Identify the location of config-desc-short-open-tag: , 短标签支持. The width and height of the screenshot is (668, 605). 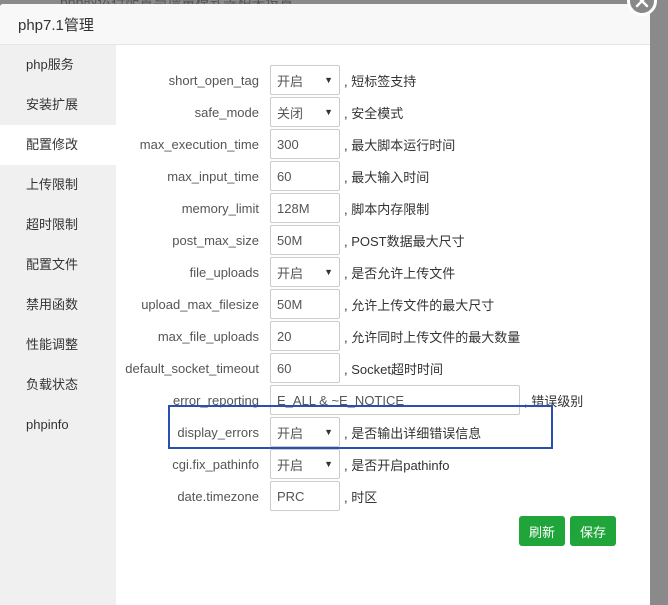
(380, 81).